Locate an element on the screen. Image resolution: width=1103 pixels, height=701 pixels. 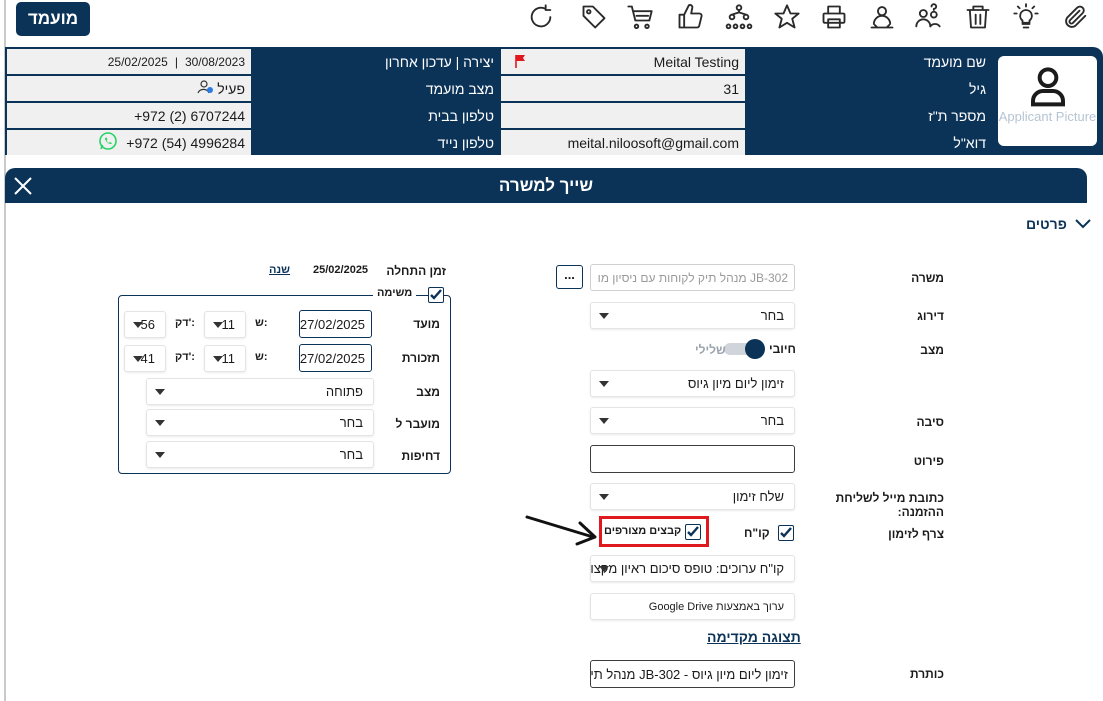
status-text: פעיל is located at coordinates (231, 88).